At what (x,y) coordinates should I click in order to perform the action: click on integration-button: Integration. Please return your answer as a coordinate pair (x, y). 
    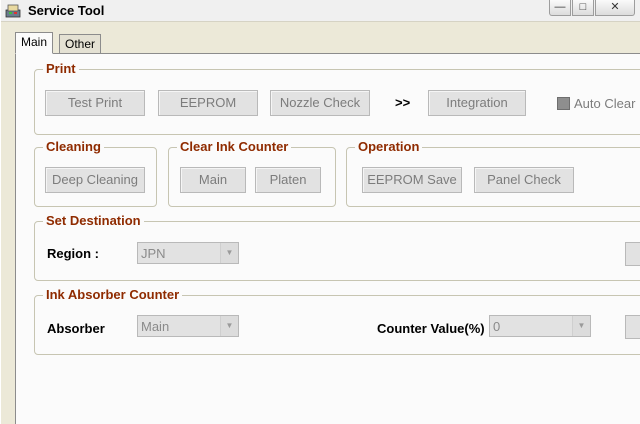
    Looking at the image, I should click on (477, 103).